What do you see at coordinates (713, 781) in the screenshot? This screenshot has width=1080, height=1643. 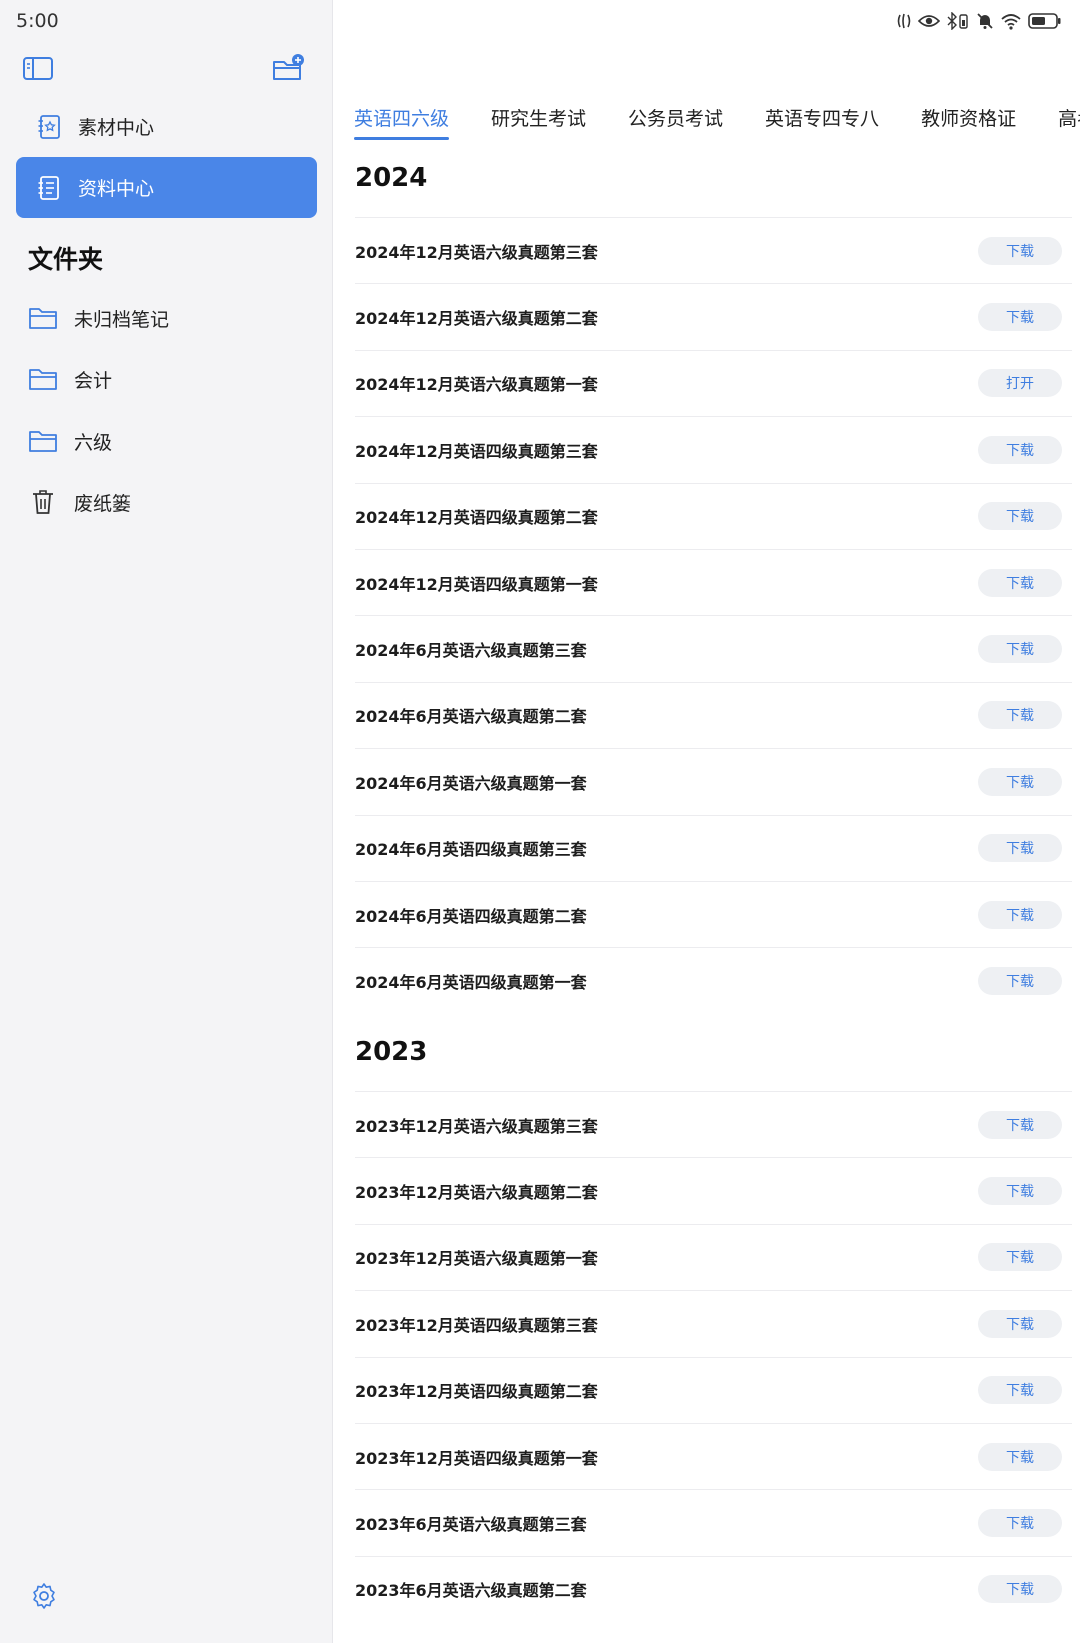 I see `list-item: 2024年6月英语六级真题第一套 下载` at bounding box center [713, 781].